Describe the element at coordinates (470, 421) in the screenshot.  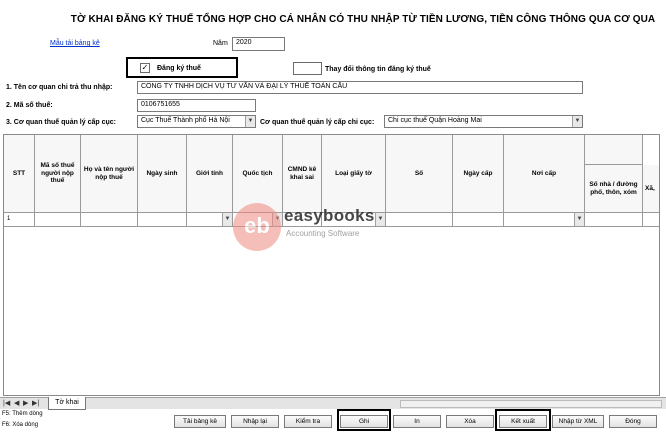
I see `delete-button: Xóa` at that location.